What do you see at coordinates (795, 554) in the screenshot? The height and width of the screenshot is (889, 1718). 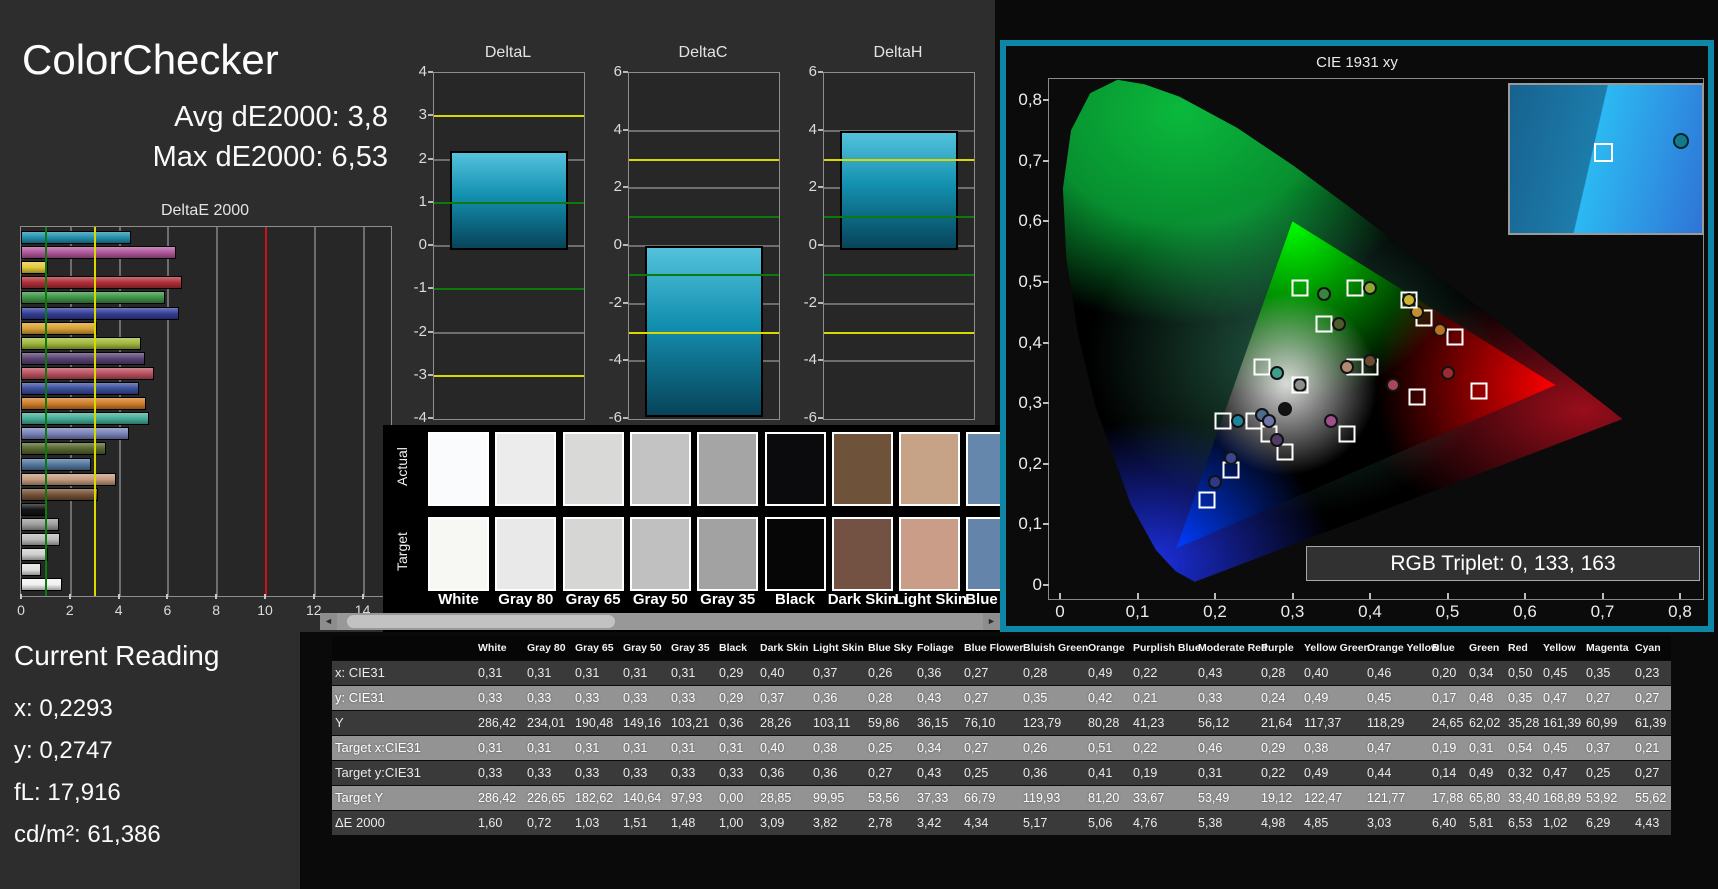 I see `swatch-target-black` at bounding box center [795, 554].